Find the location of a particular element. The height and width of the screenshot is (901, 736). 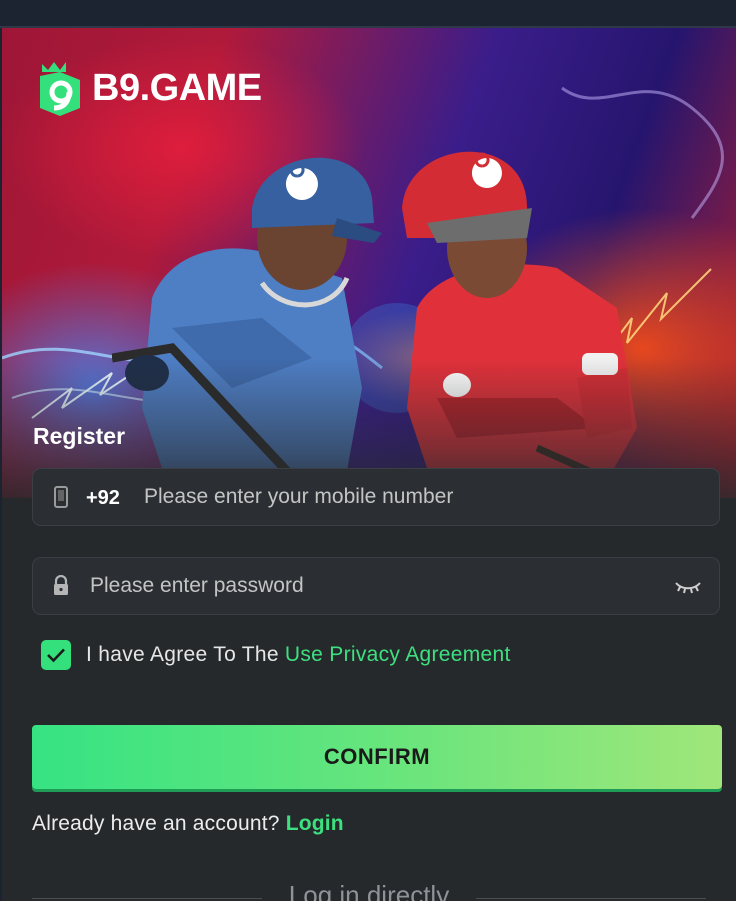

confirm-button: CONFIRM is located at coordinates (377, 757).